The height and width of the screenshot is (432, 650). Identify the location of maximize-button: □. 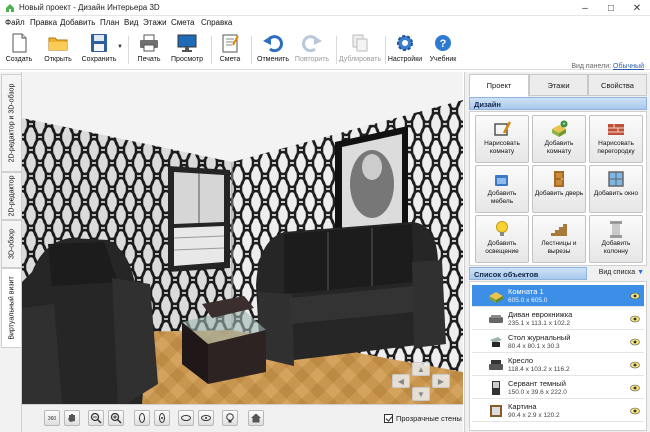
(611, 8).